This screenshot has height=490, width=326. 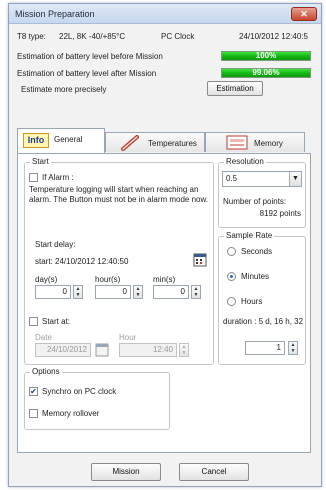 I want to click on sample-rate-stepper: ▲ ▼, so click(x=293, y=348).